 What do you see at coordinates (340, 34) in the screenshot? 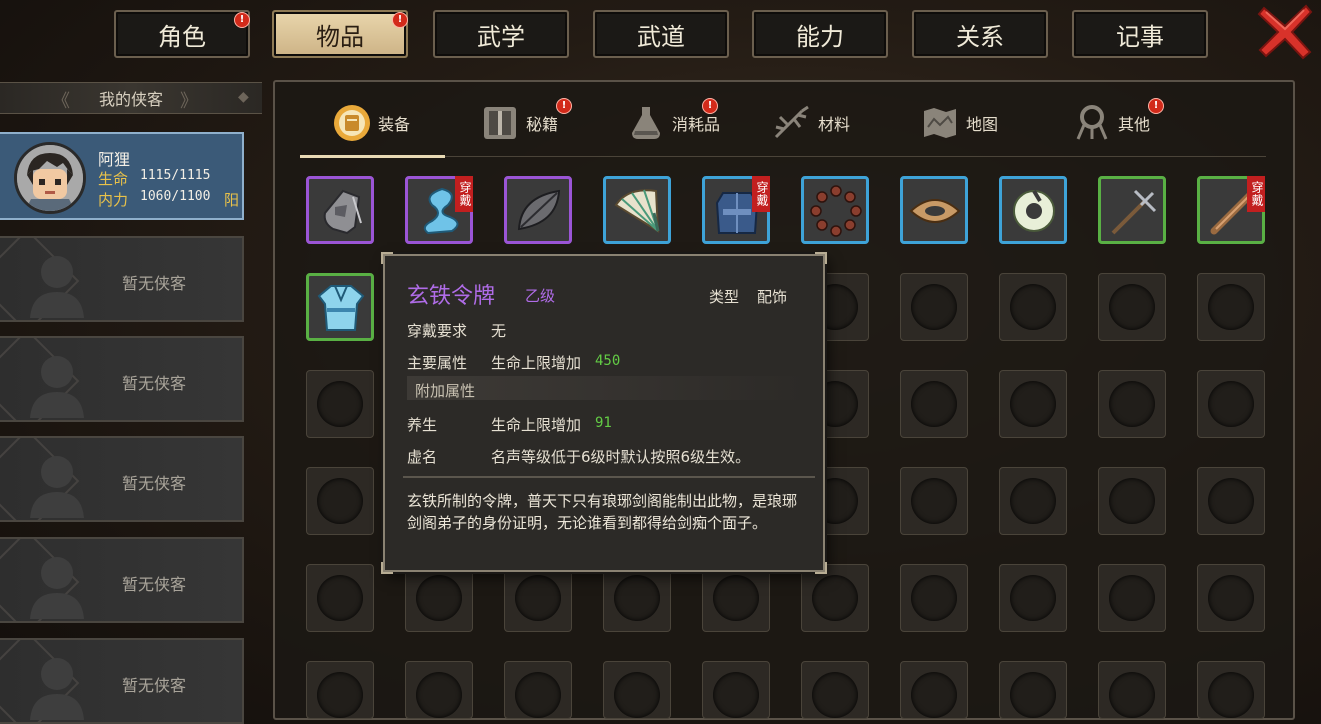
I see `tab-items: 物品 !` at bounding box center [340, 34].